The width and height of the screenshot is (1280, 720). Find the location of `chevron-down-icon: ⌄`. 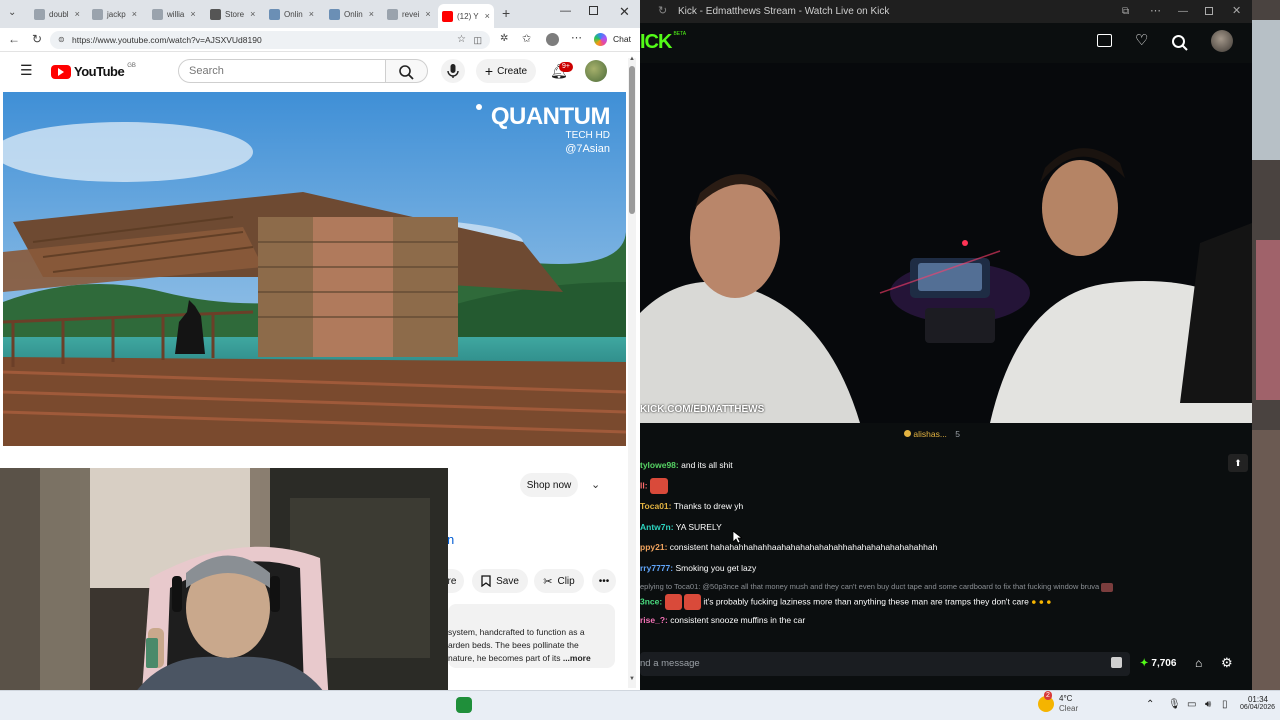

chevron-down-icon: ⌄ is located at coordinates (595, 484).